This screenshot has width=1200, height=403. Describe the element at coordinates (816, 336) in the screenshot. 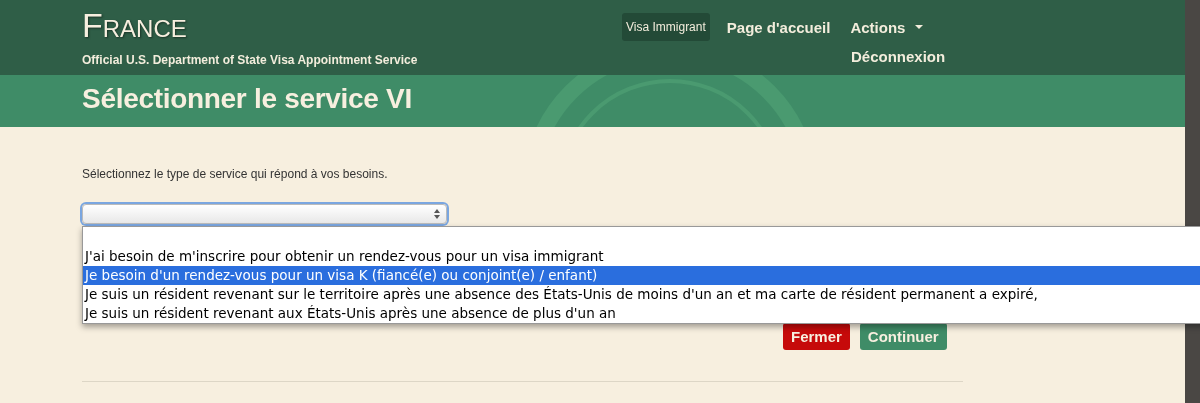

I see `action-button: Fermer` at that location.